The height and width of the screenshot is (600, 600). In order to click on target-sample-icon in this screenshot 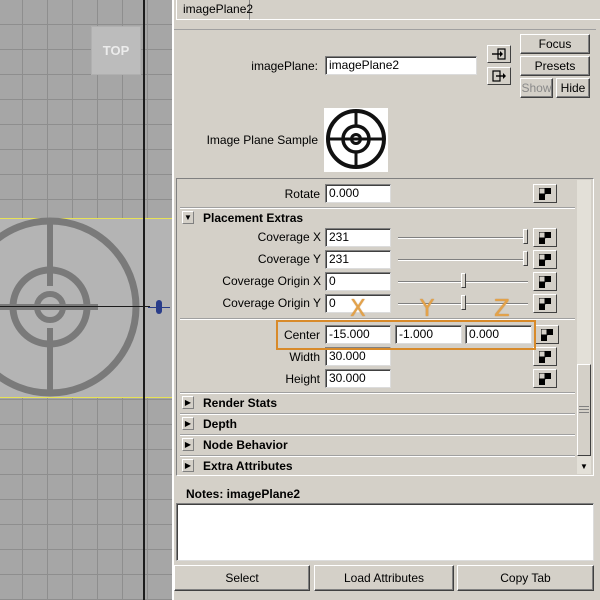, I will do `click(356, 139)`.